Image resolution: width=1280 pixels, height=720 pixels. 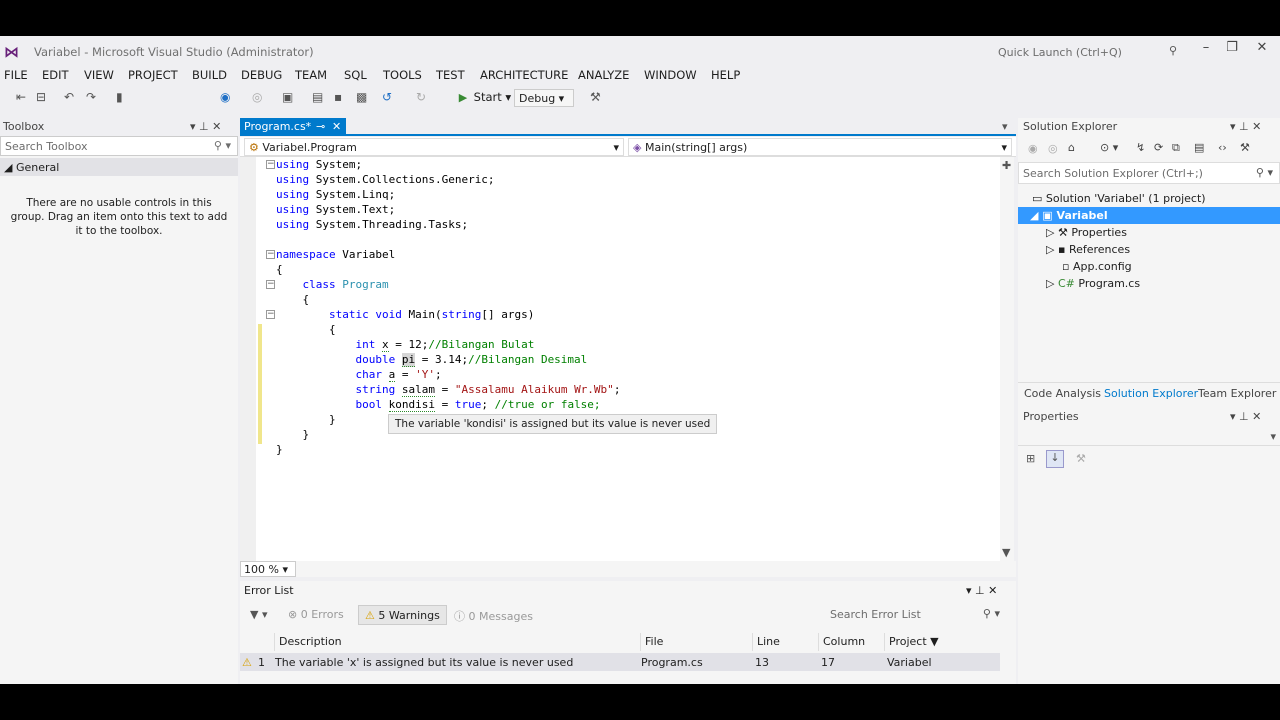 I want to click on code-line-18: }, so click(x=306, y=419).